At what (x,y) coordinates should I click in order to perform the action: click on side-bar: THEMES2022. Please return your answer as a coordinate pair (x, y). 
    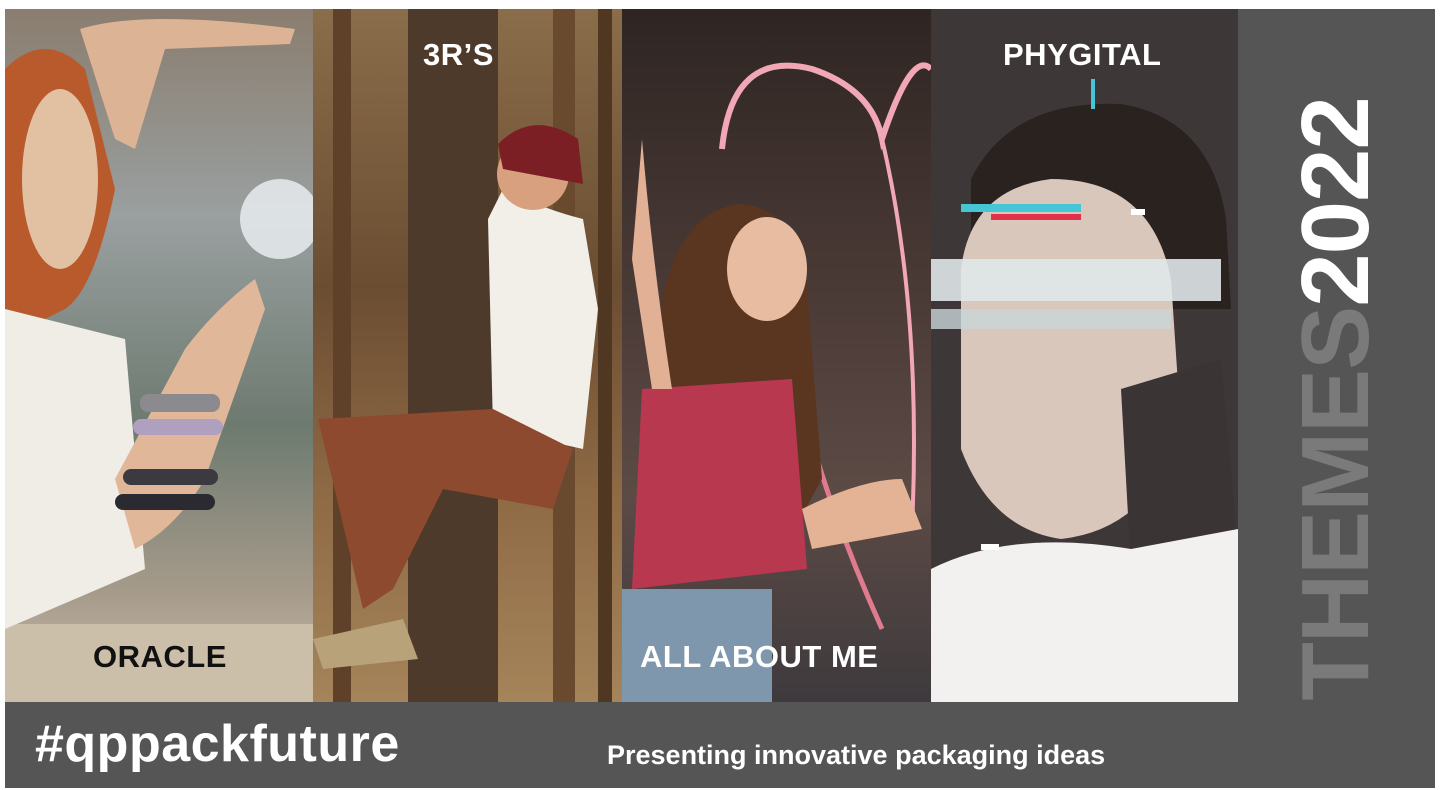
    Looking at the image, I should click on (1336, 398).